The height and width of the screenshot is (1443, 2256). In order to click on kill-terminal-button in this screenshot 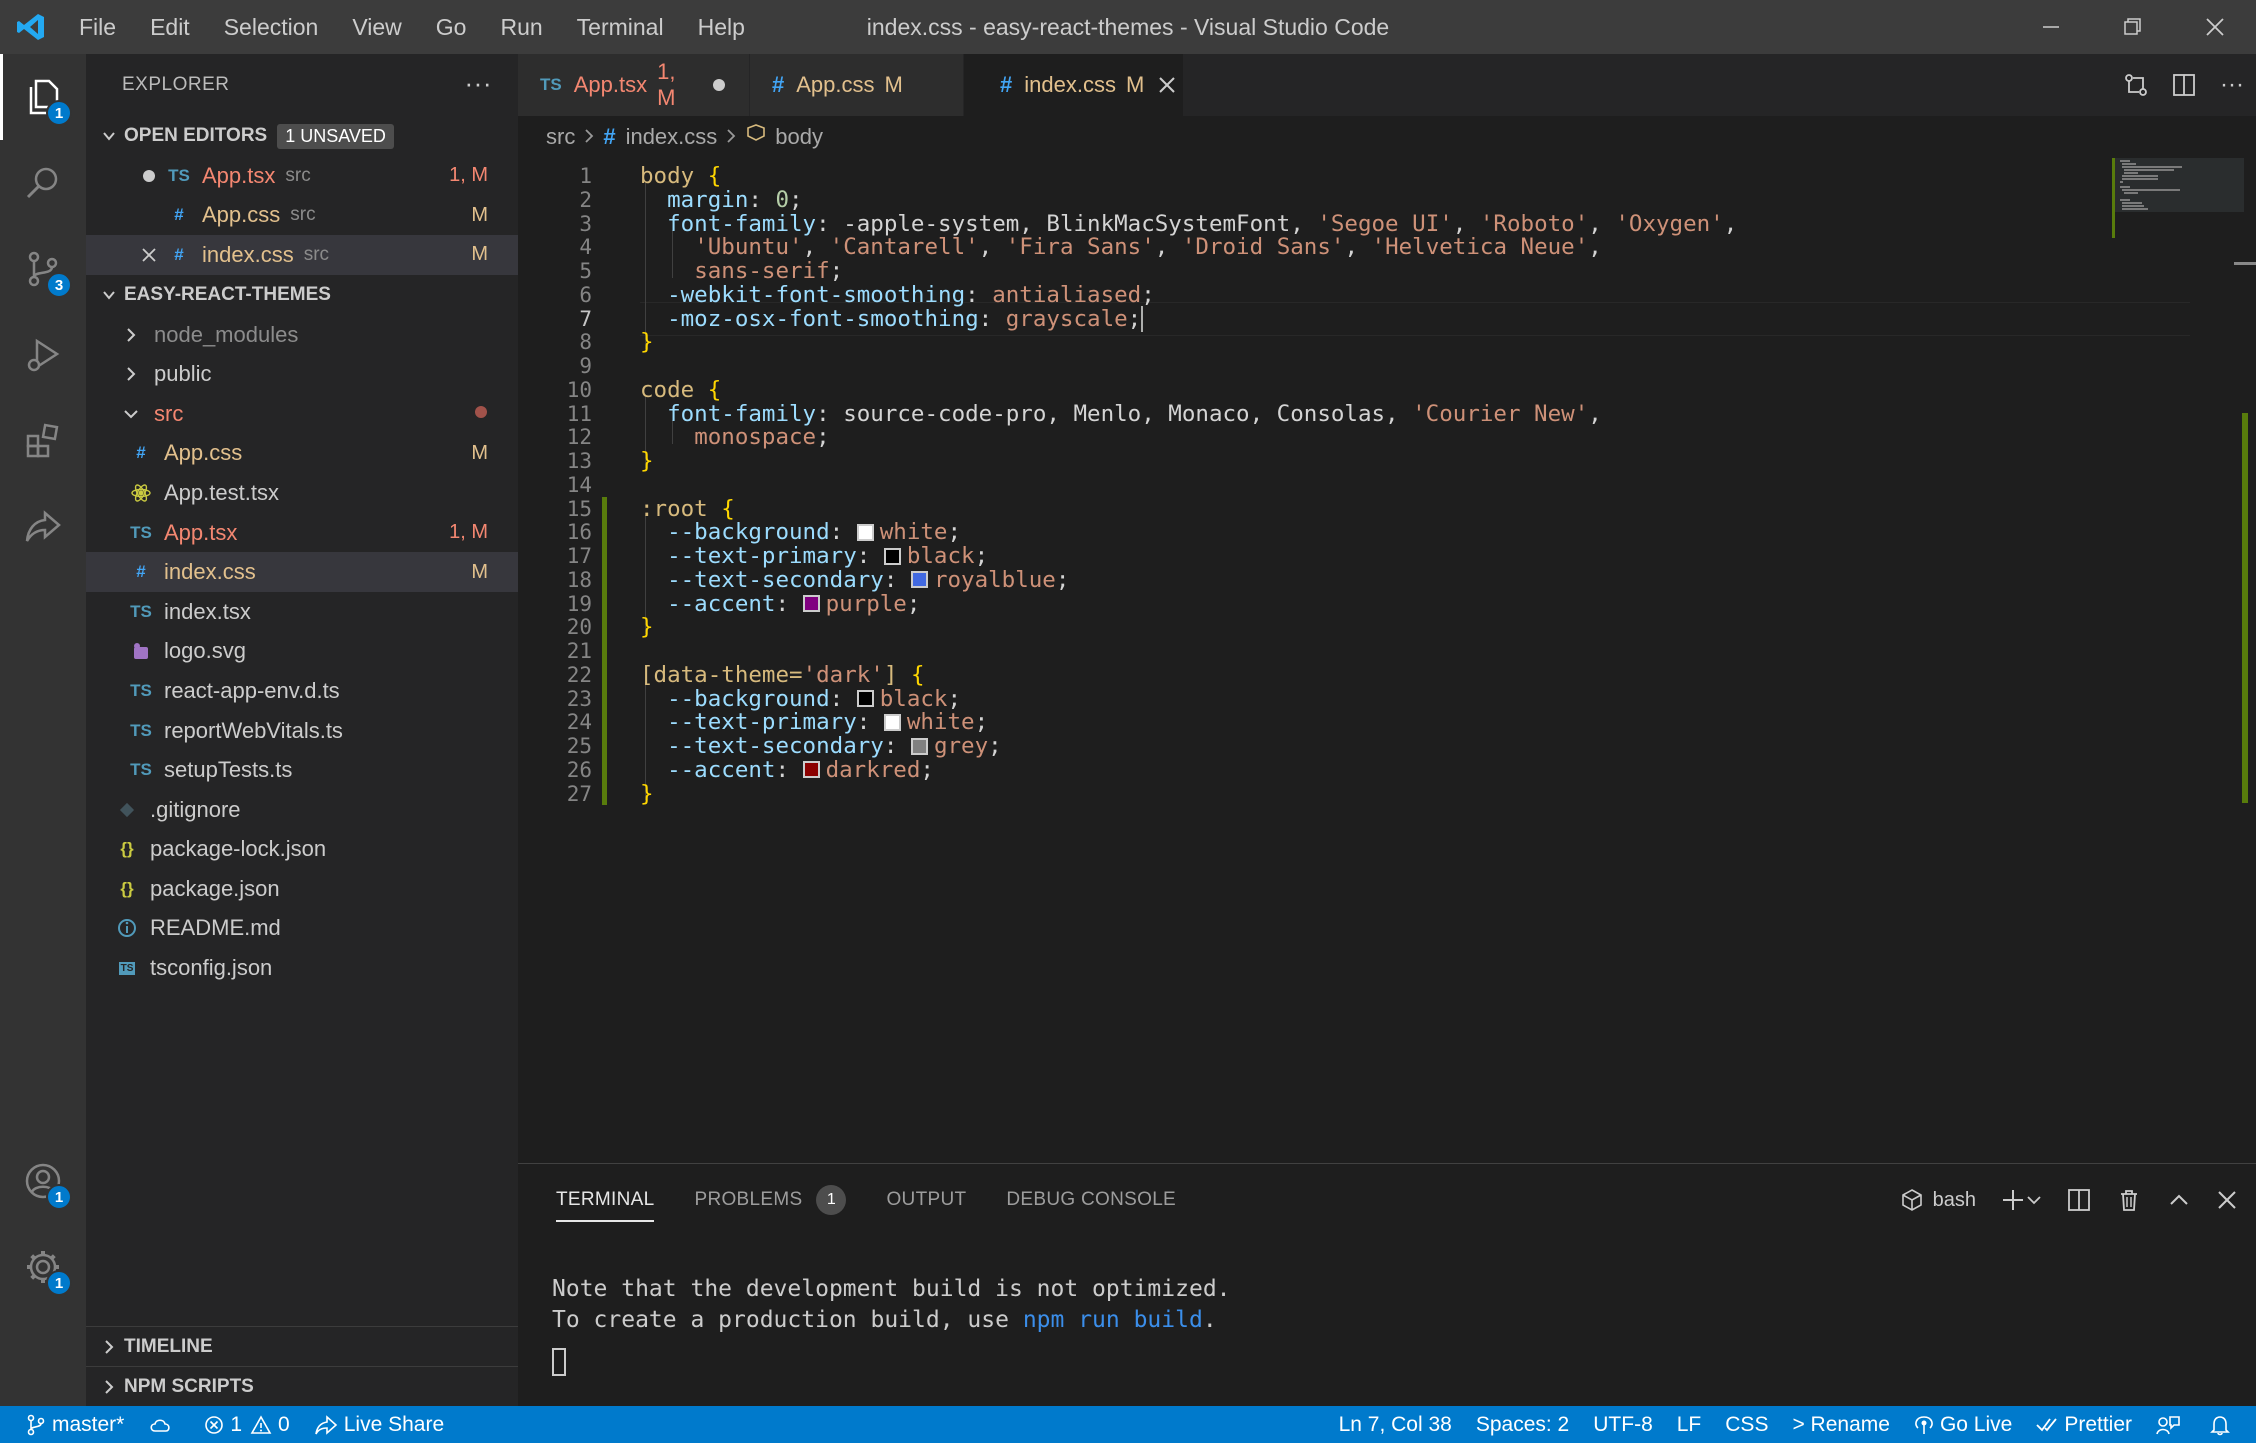, I will do `click(2129, 1200)`.